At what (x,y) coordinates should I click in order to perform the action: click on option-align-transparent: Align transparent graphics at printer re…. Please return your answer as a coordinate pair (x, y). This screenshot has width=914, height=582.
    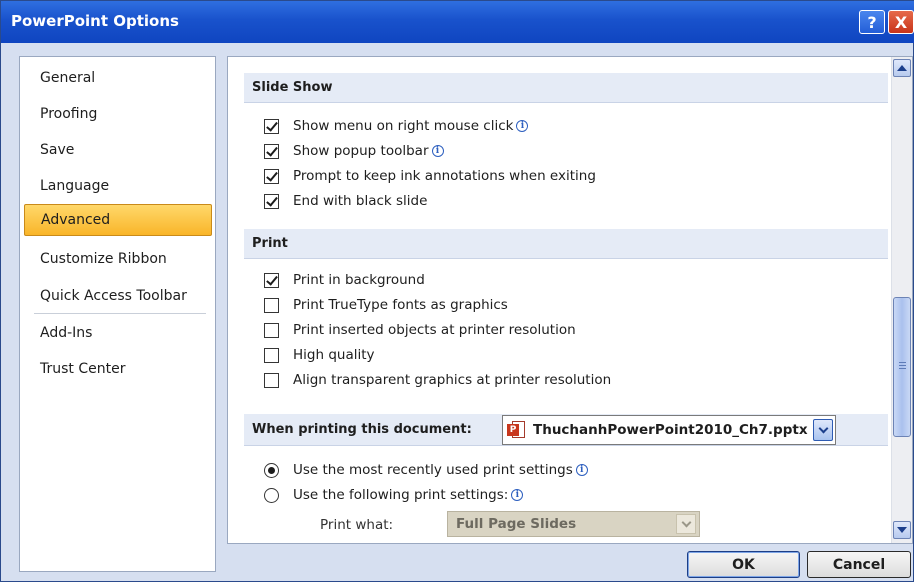
    Looking at the image, I should click on (437, 380).